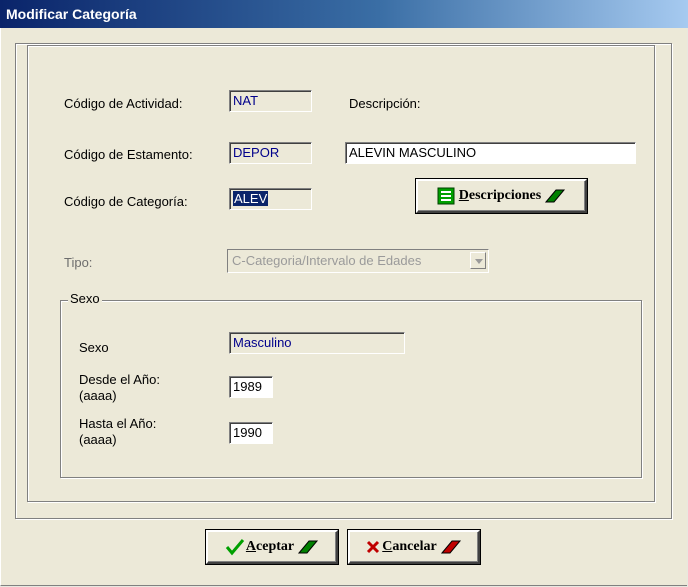 Image resolution: width=688 pixels, height=587 pixels. Describe the element at coordinates (123, 103) in the screenshot. I see `codigo-actividad-label: Código de Actividad:` at that location.